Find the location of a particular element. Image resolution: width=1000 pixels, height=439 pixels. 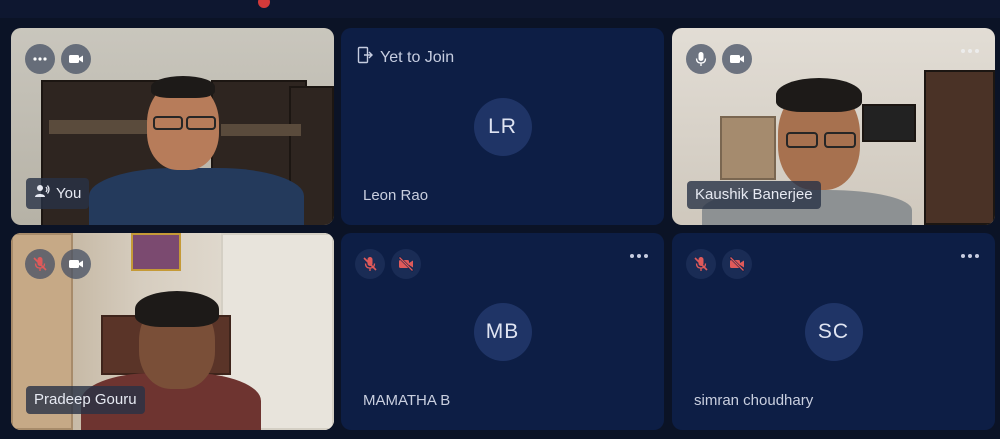

participant-name: simran choudhary is located at coordinates (754, 400).